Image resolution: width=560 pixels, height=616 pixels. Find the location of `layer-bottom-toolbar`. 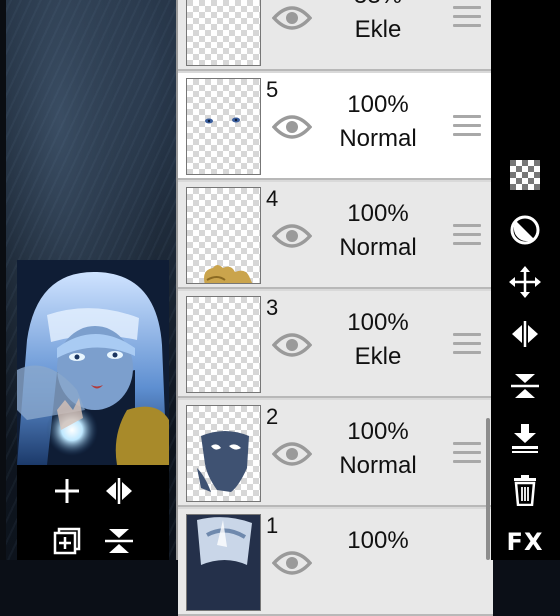

layer-bottom-toolbar is located at coordinates (93, 512).